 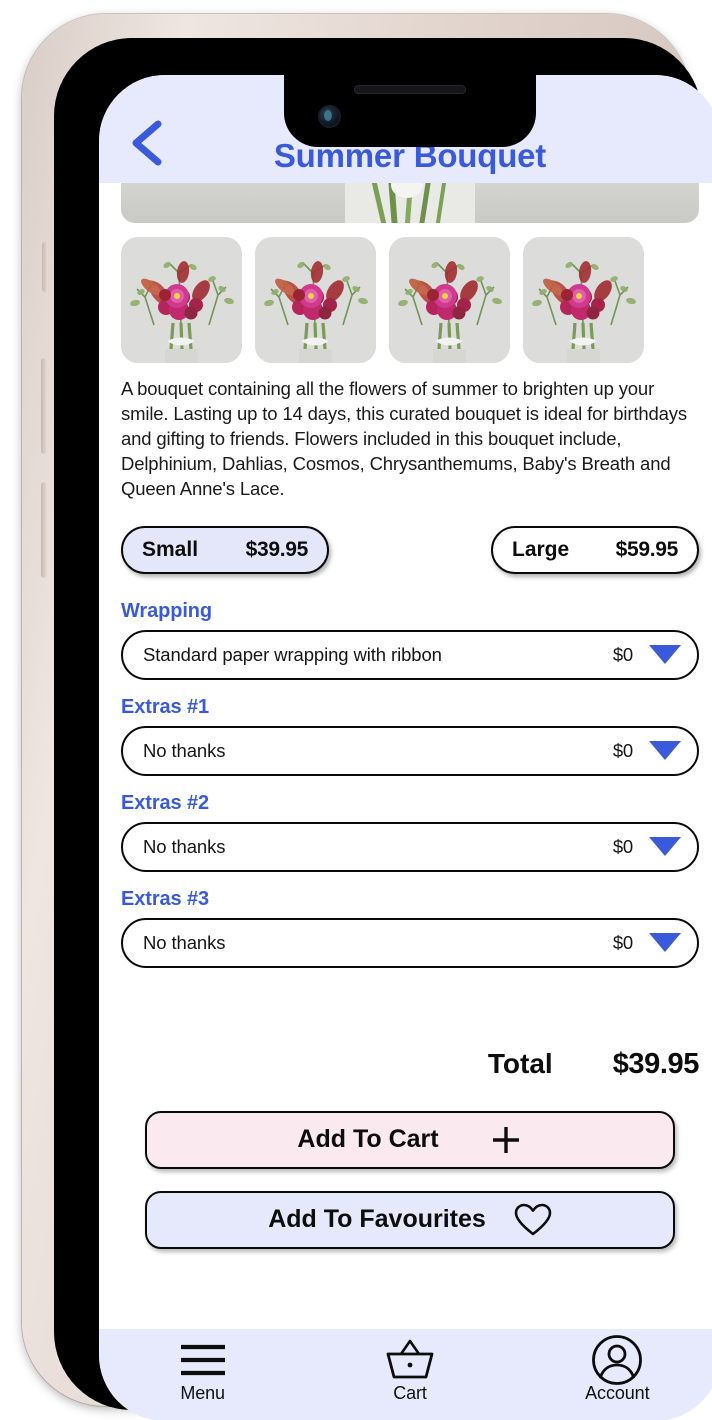 I want to click on add-to-cart-label: Add To Cart, so click(x=368, y=1139).